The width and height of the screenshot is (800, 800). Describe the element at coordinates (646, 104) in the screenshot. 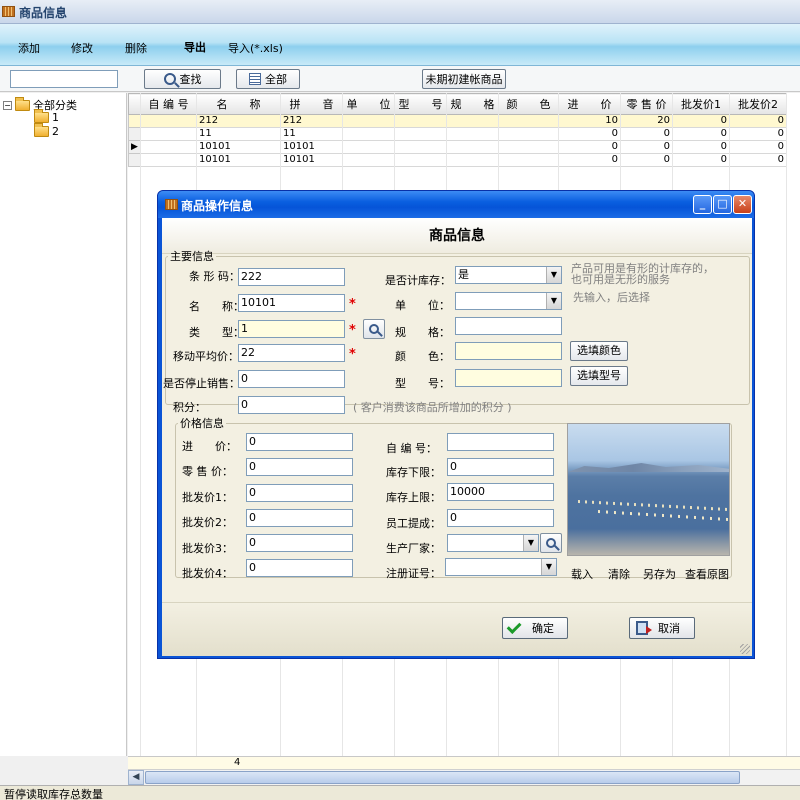

I see `column-header: 零 售 价` at that location.